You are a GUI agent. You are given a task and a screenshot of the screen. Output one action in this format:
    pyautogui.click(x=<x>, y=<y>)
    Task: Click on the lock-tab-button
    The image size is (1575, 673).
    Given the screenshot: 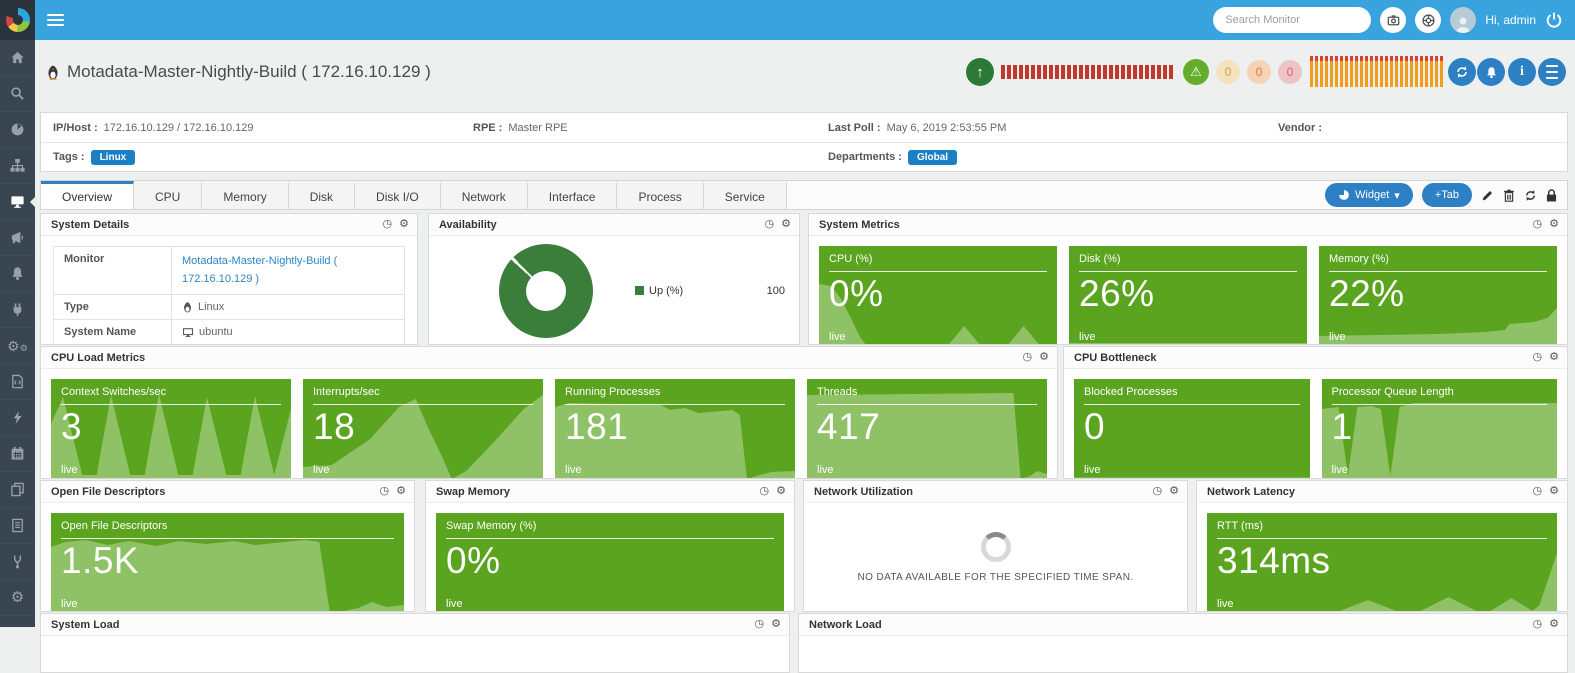 What is the action you would take?
    pyautogui.click(x=1551, y=195)
    